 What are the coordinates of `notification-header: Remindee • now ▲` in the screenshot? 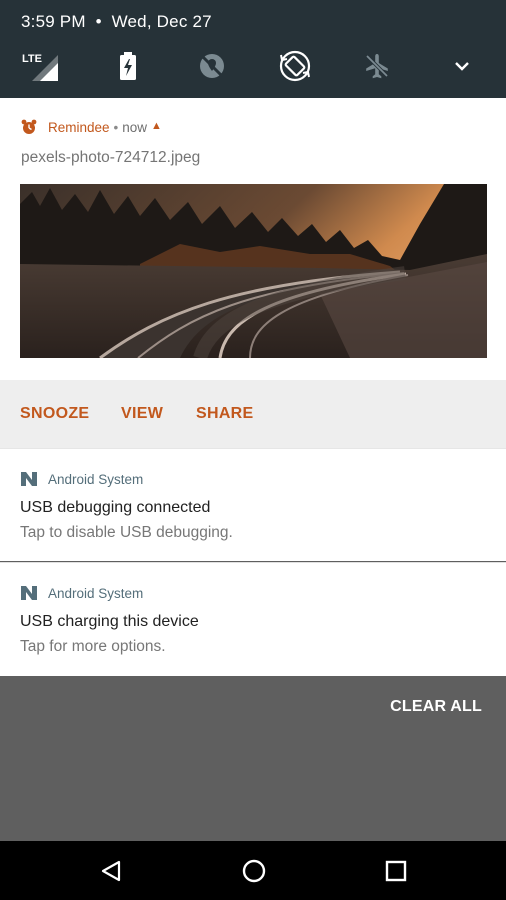 It's located at (91, 127).